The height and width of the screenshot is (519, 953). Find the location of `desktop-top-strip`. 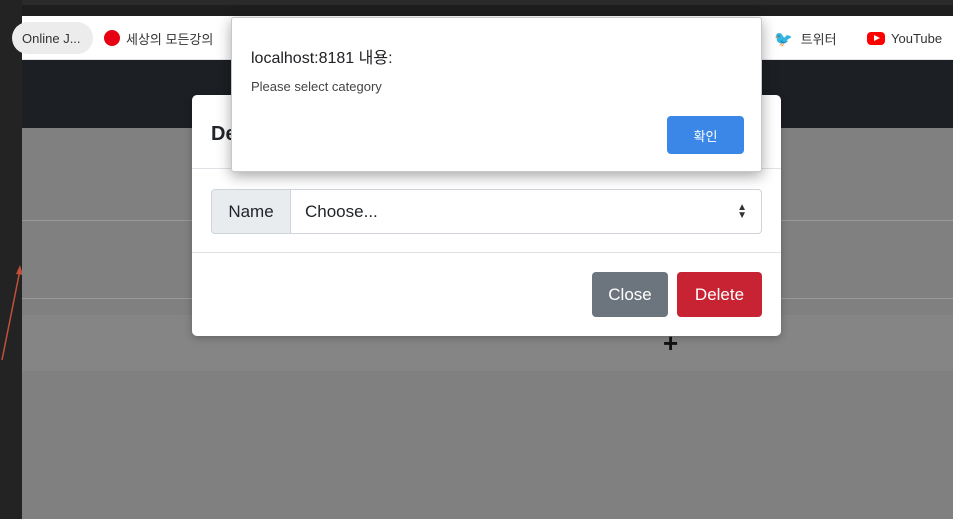

desktop-top-strip is located at coordinates (476, 2).